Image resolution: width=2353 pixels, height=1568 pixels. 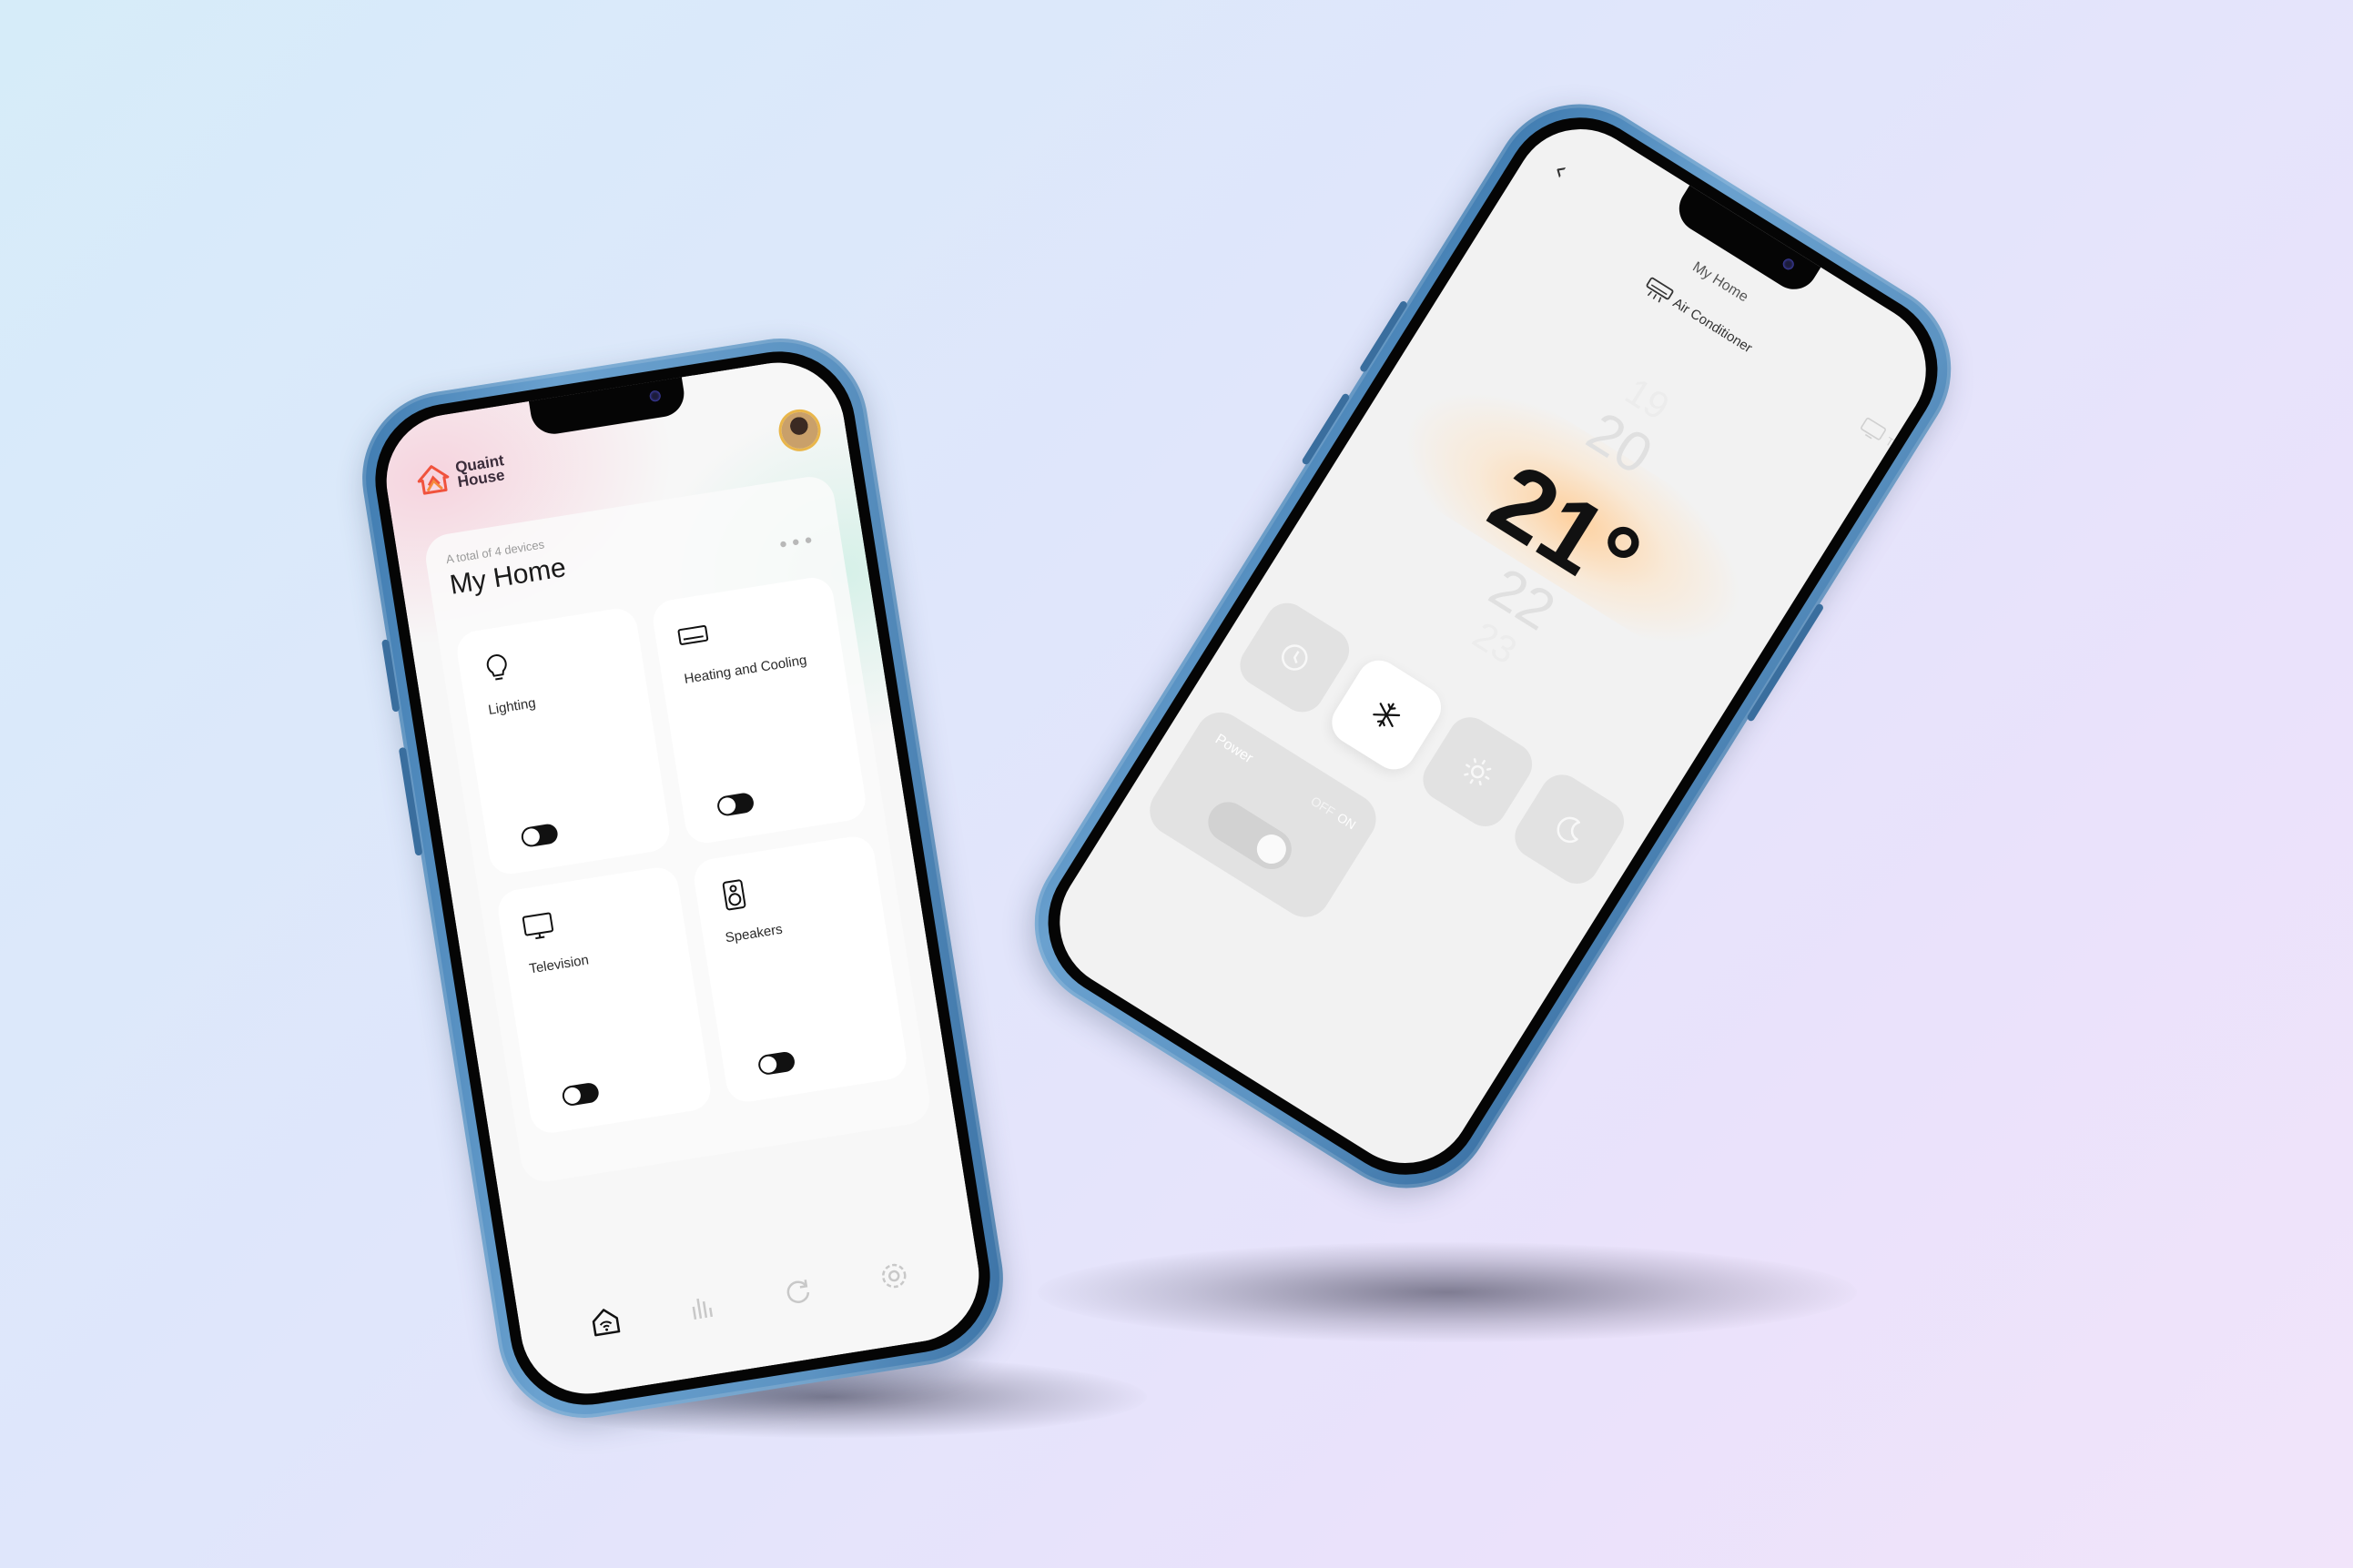 I want to click on device-label: Lighting, so click(x=512, y=707).